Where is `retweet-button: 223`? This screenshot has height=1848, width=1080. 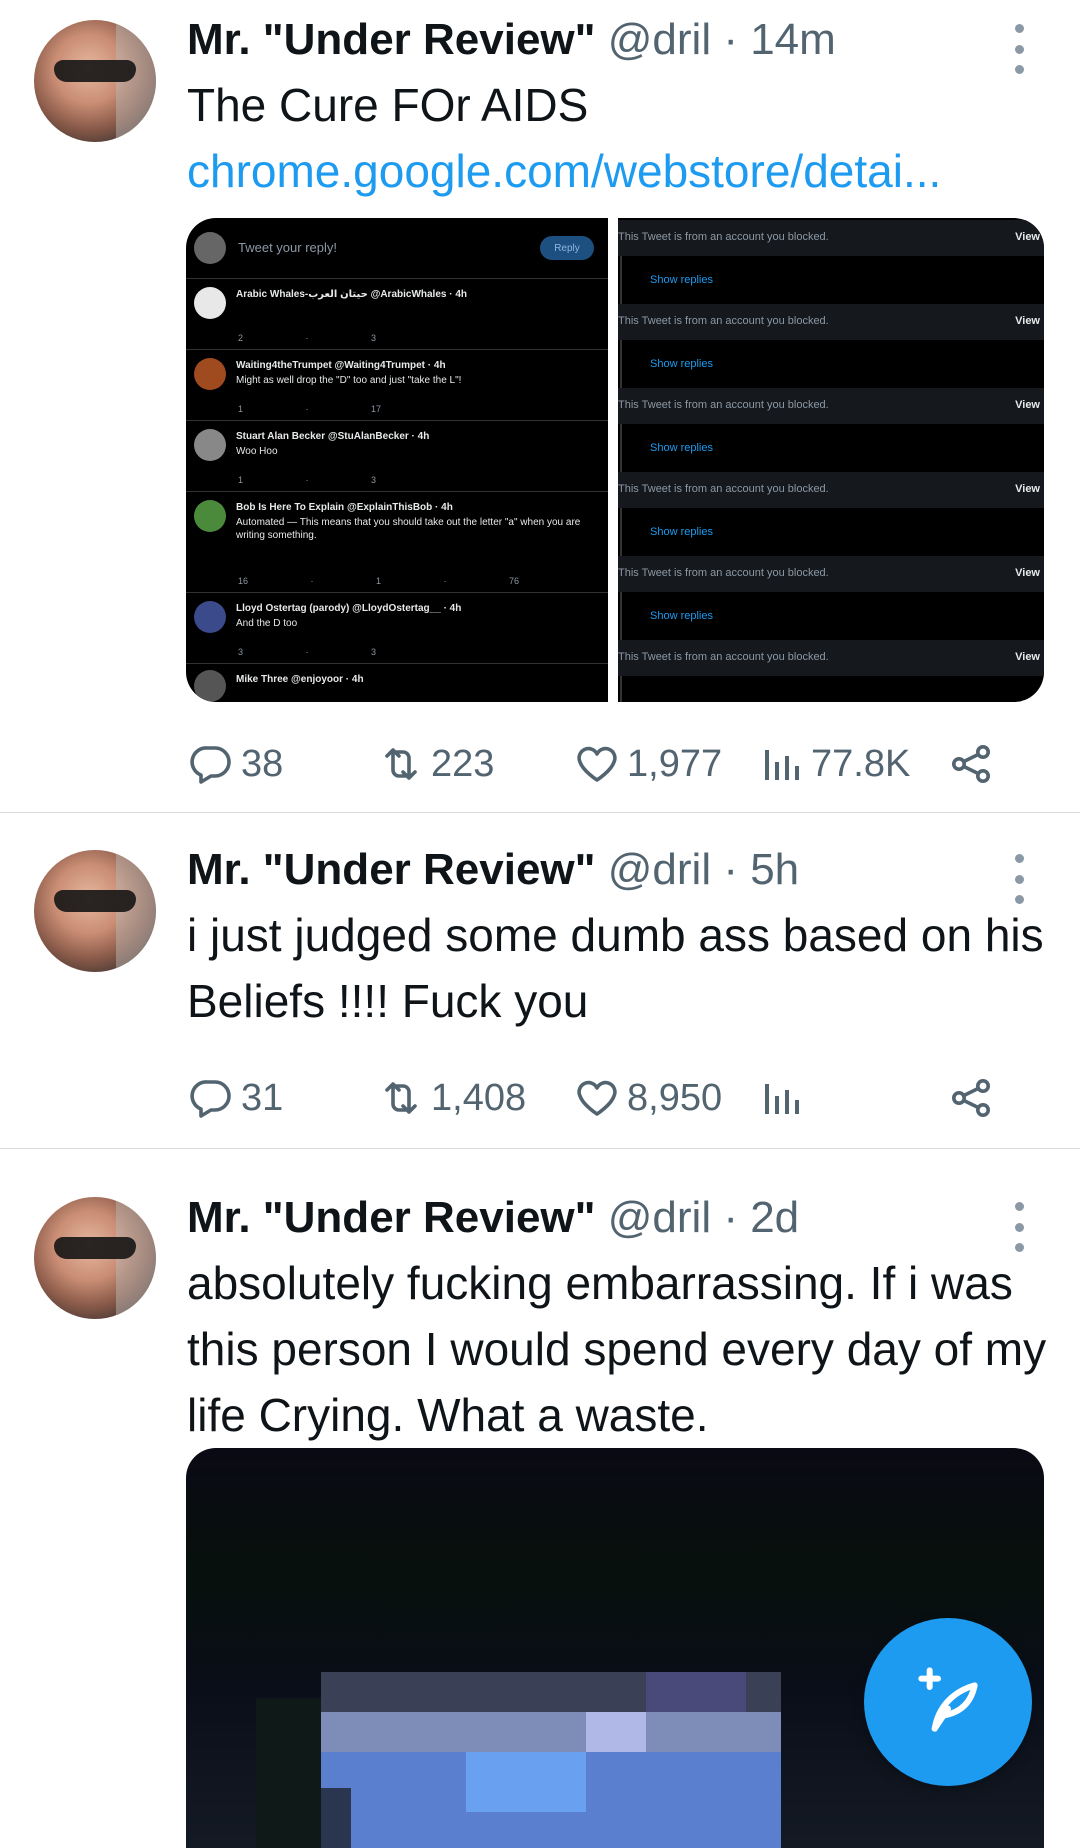
retweet-button: 223 is located at coordinates (435, 764).